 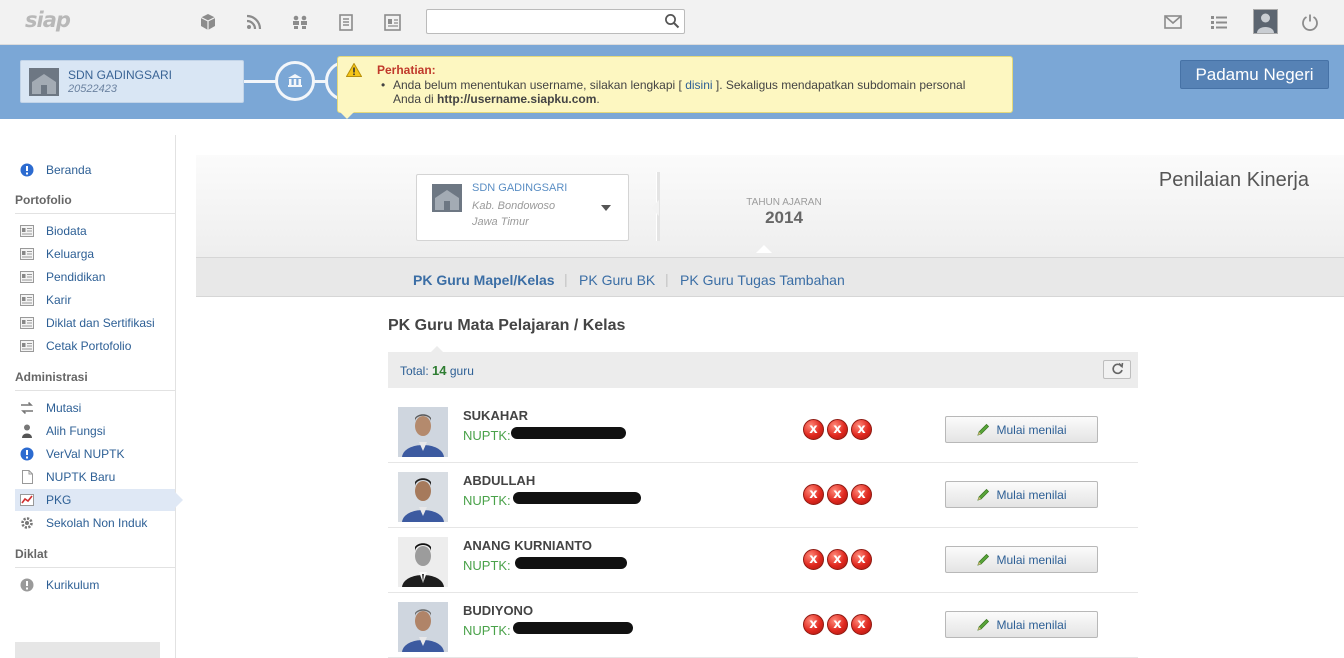 I want to click on tab-pk-guru-bk: PK Guru BK, so click(x=617, y=280).